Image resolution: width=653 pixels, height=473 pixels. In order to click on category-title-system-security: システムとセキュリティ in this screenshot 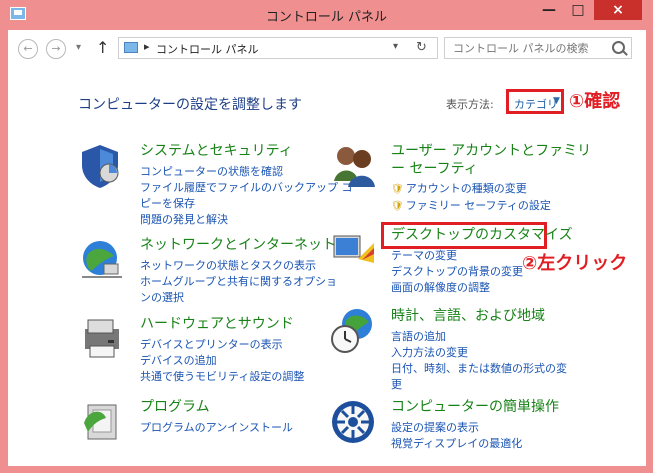, I will do `click(216, 151)`.